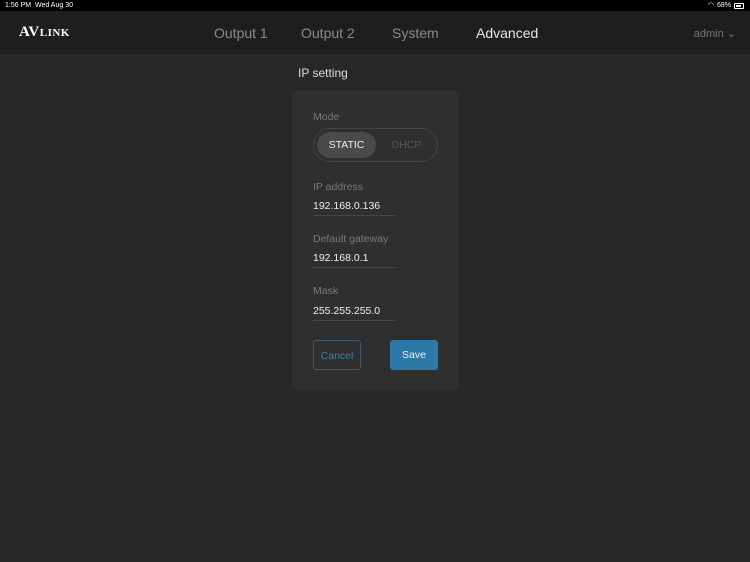 The width and height of the screenshot is (750, 562). I want to click on battery-percent: 68%, so click(723, 5).